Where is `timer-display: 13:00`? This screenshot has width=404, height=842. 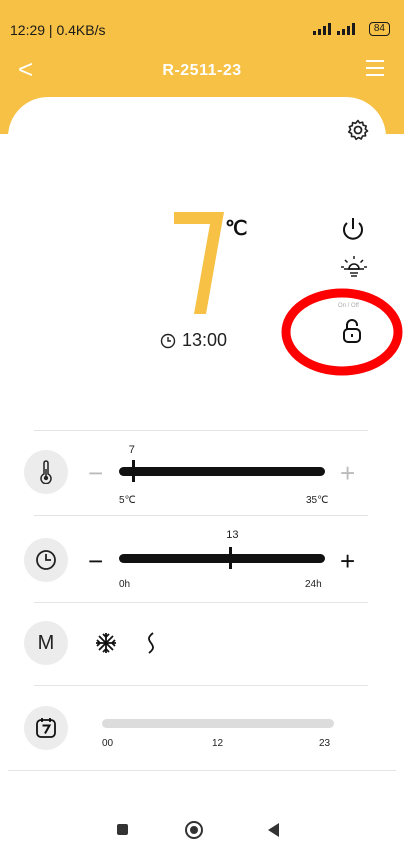 timer-display: 13:00 is located at coordinates (193, 340).